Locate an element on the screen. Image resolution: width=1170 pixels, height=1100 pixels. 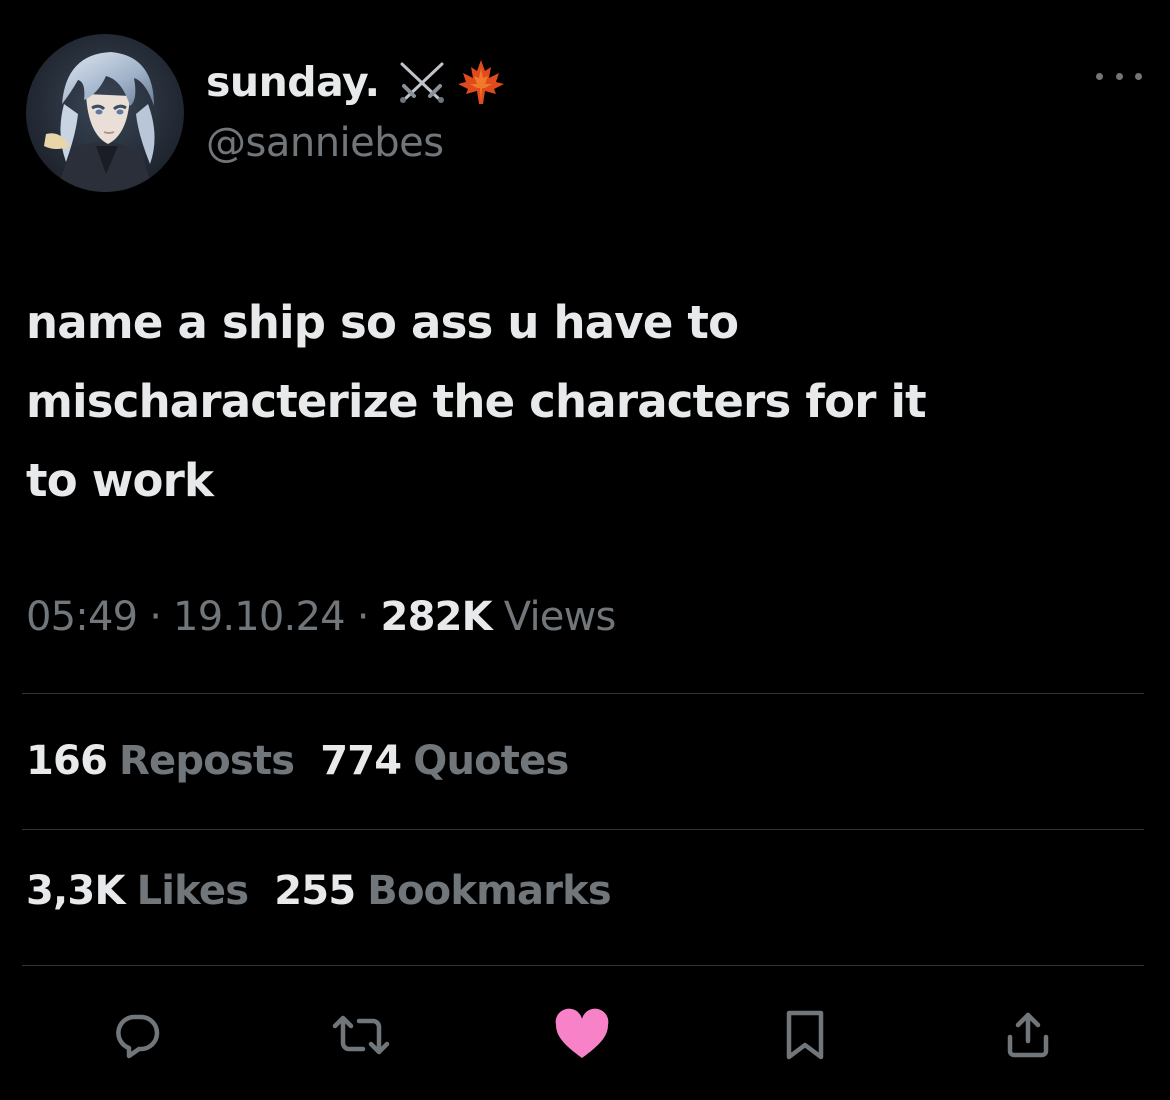
display-name-text: sunday. is located at coordinates (293, 82).